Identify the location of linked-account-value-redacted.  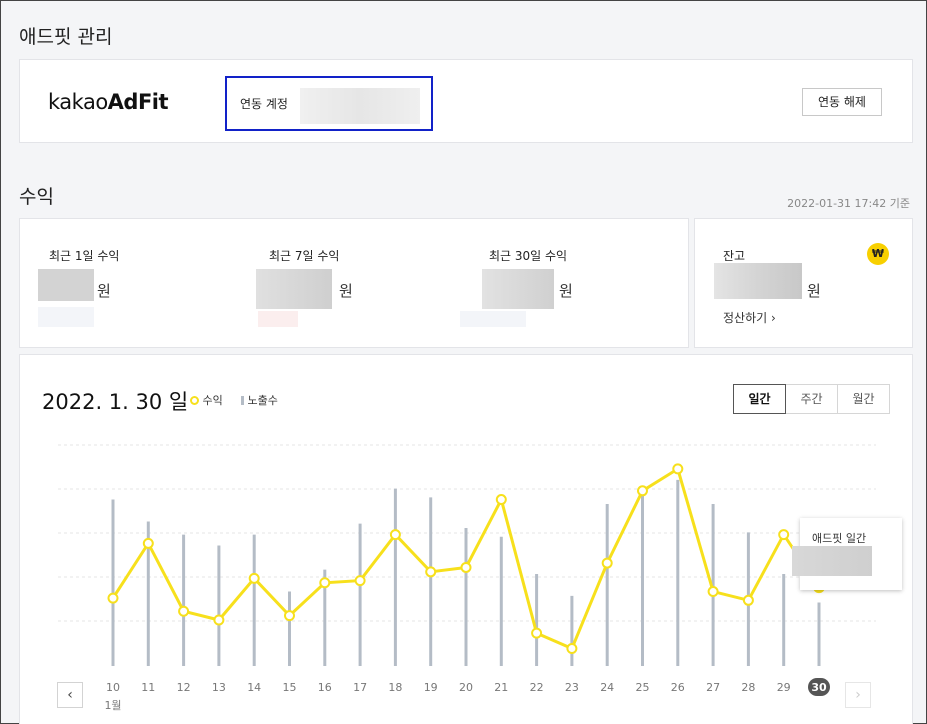
(360, 106).